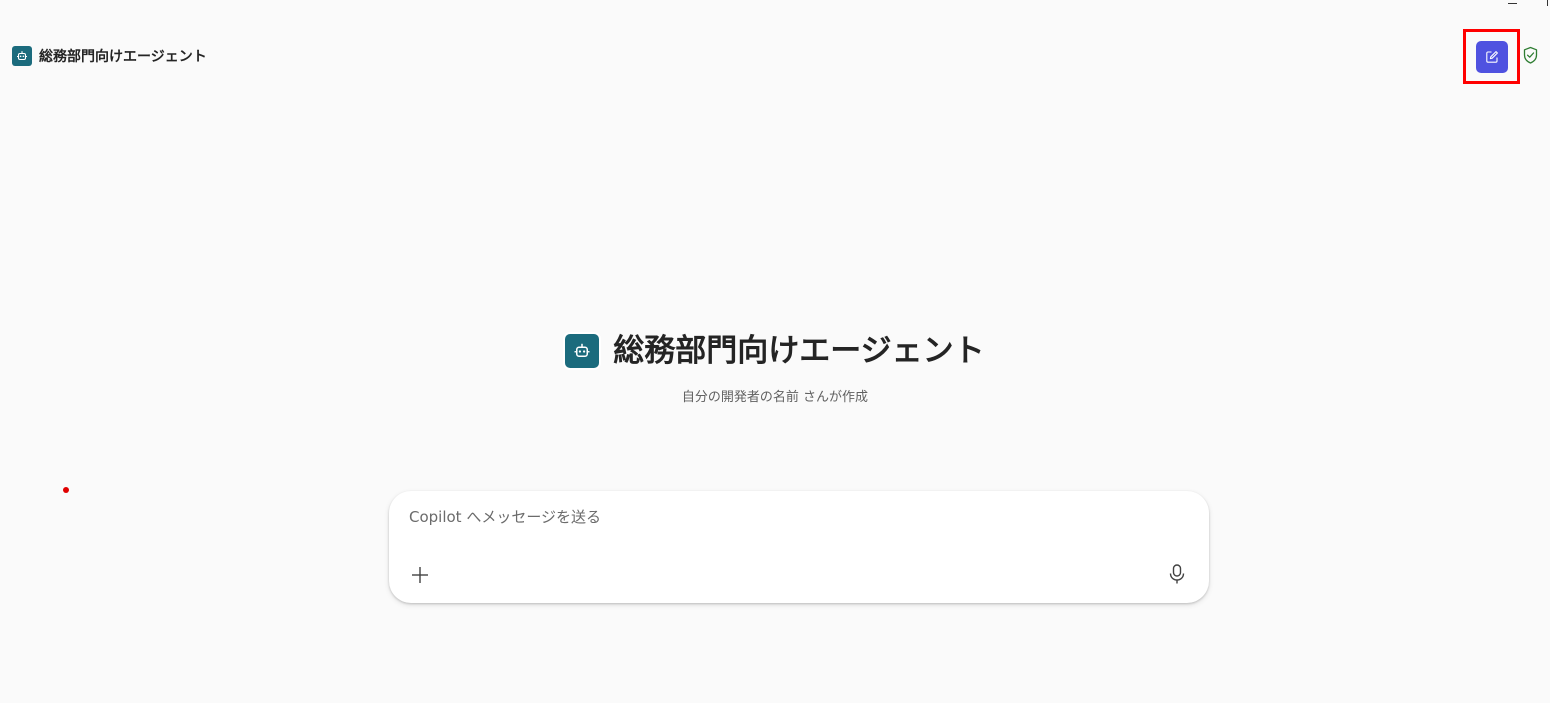  I want to click on agent-hero: 総務部門向けエージェント 自分の開発者の名前 さんが作成, so click(775, 367).